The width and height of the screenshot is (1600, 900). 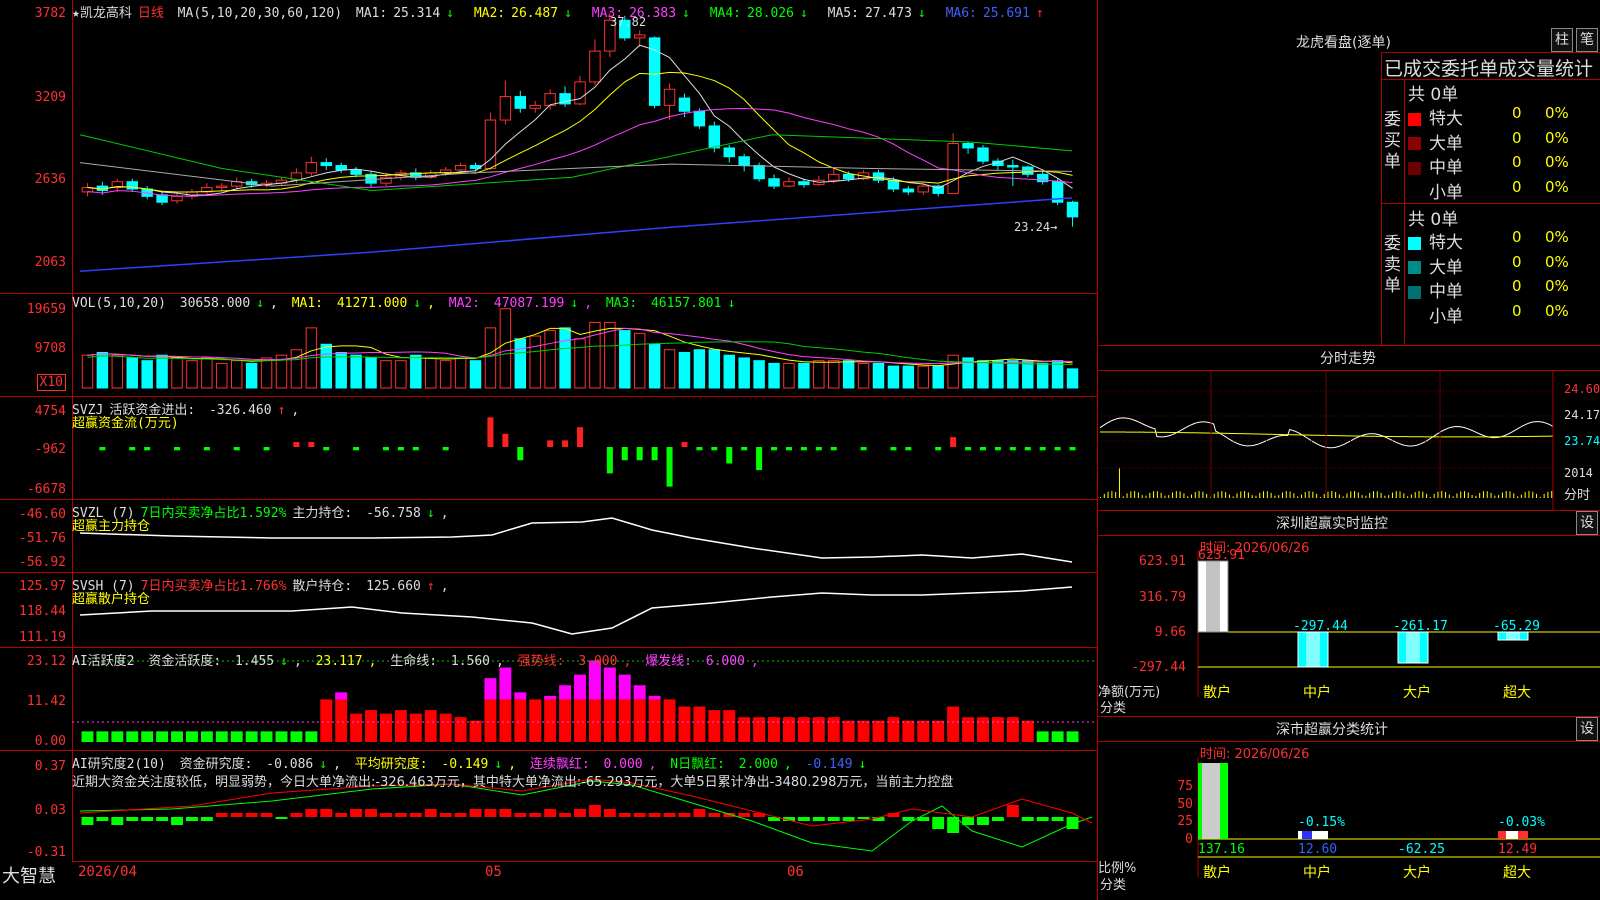 I want to click on svsh-line, so click(x=576, y=610).